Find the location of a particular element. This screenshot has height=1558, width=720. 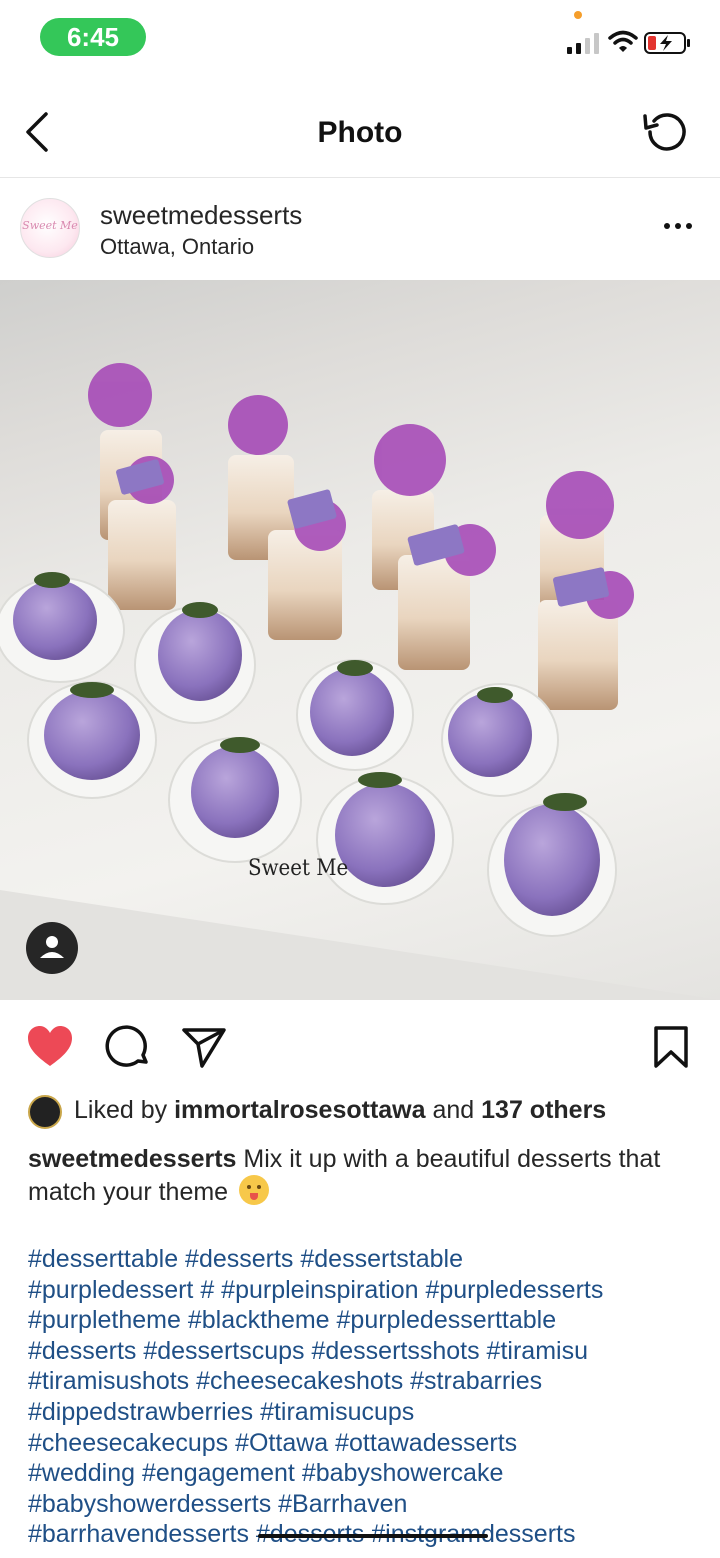

smiling-face-emoji-icon is located at coordinates (254, 1190).